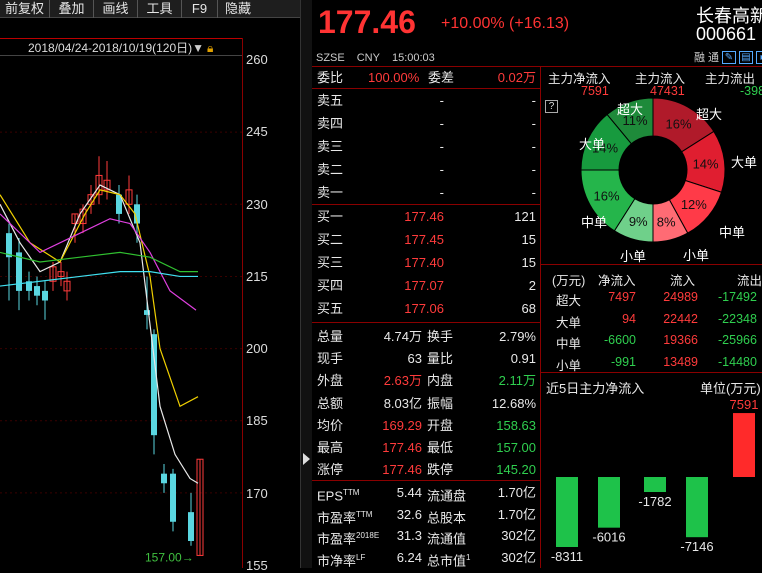 The width and height of the screenshot is (762, 573). What do you see at coordinates (160, 9) in the screenshot?
I see `menu-tools: 工具` at bounding box center [160, 9].